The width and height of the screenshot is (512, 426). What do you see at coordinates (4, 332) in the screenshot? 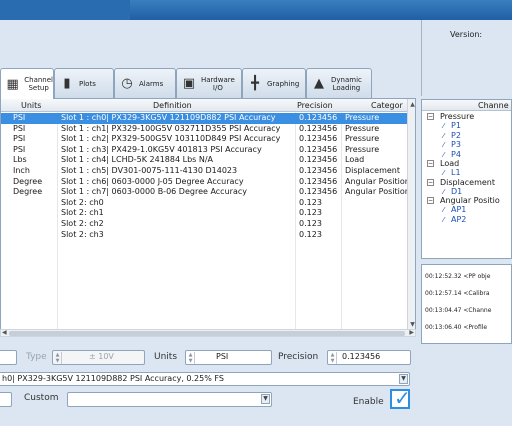
I see `scroll-left-icon: ◀` at bounding box center [4, 332].